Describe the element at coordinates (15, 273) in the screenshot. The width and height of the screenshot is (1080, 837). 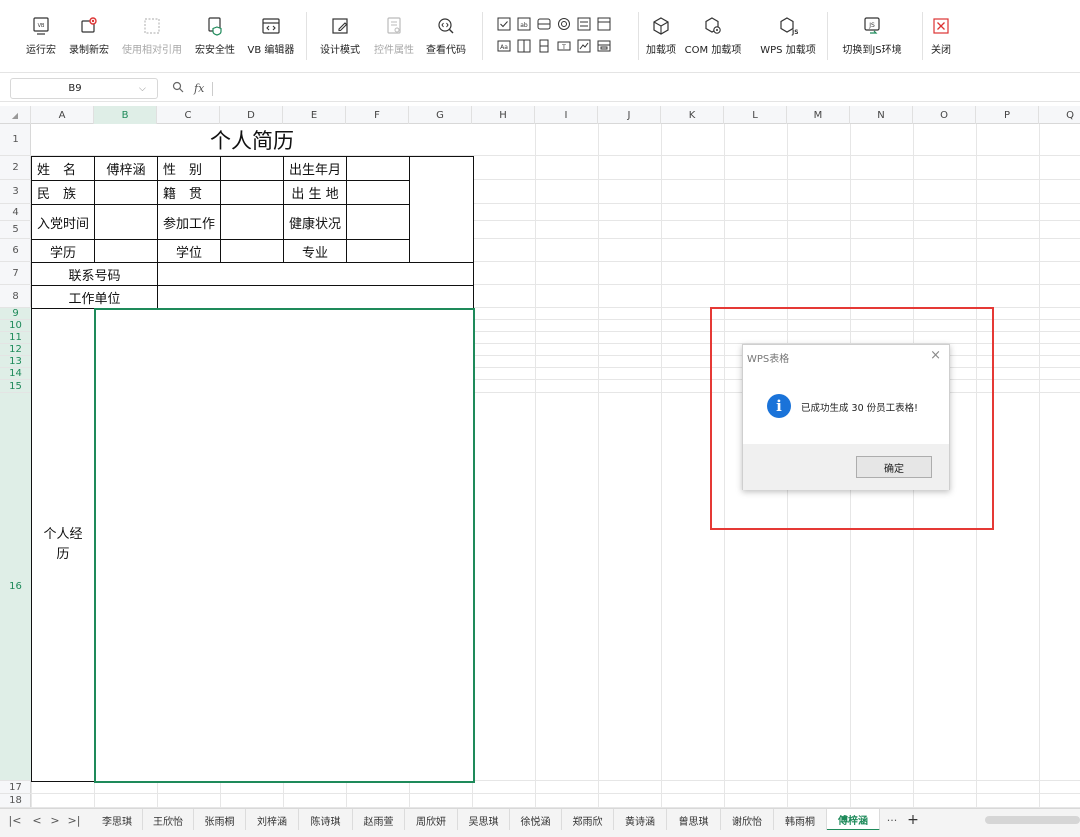
I see `row-header-7: 7` at that location.